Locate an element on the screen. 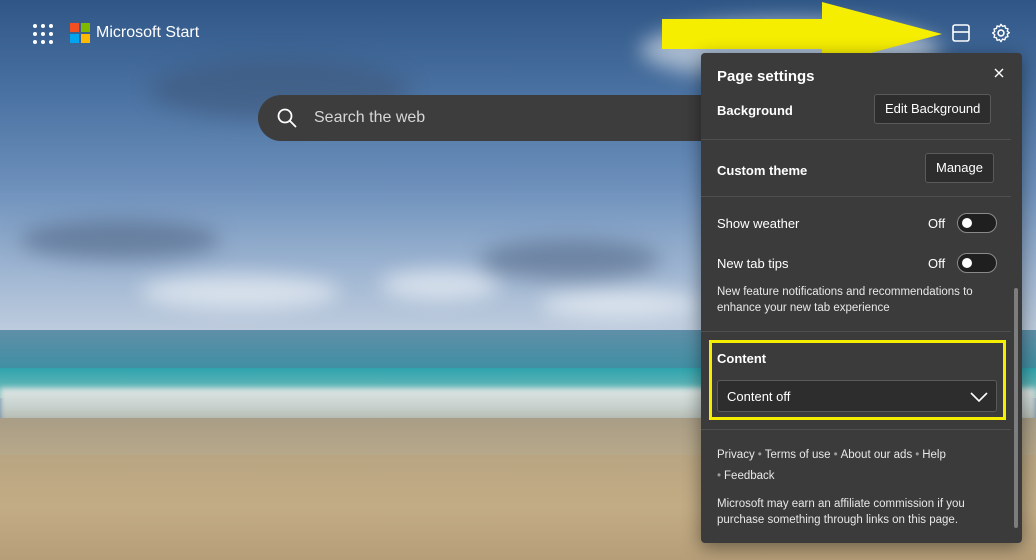 The width and height of the screenshot is (1036, 560). search-input is located at coordinates (504, 118).